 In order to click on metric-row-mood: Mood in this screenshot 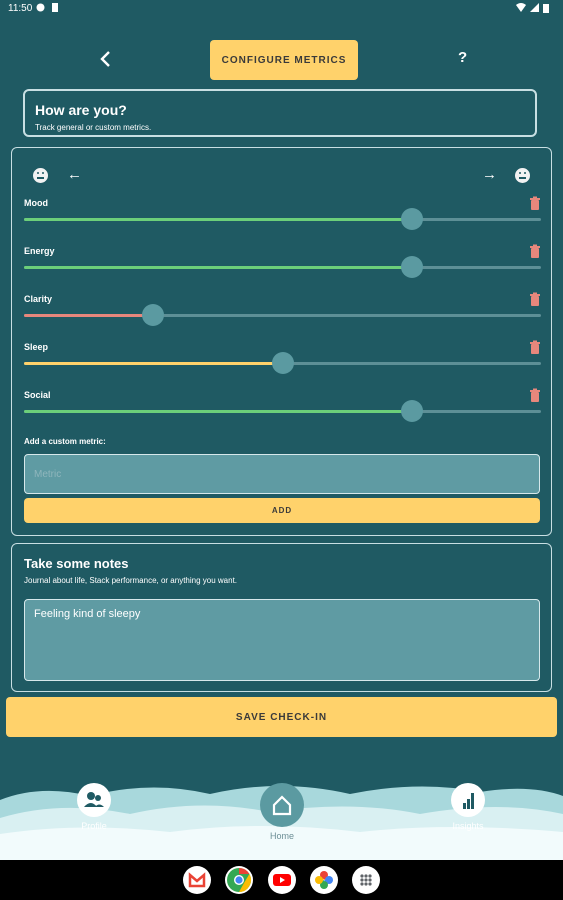, I will do `click(282, 217)`.